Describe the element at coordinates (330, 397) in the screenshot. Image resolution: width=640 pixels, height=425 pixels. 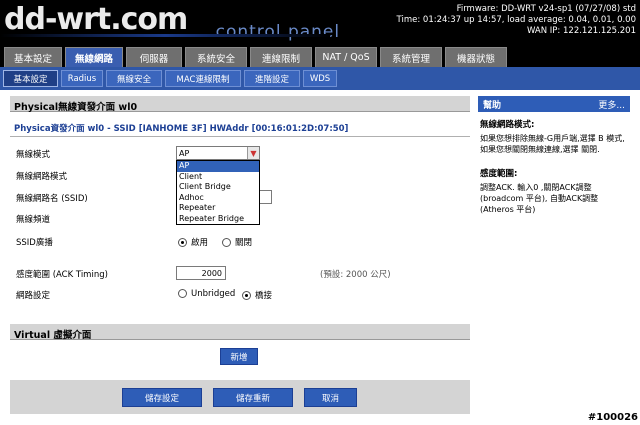
I see `cancel-button: 取消` at that location.